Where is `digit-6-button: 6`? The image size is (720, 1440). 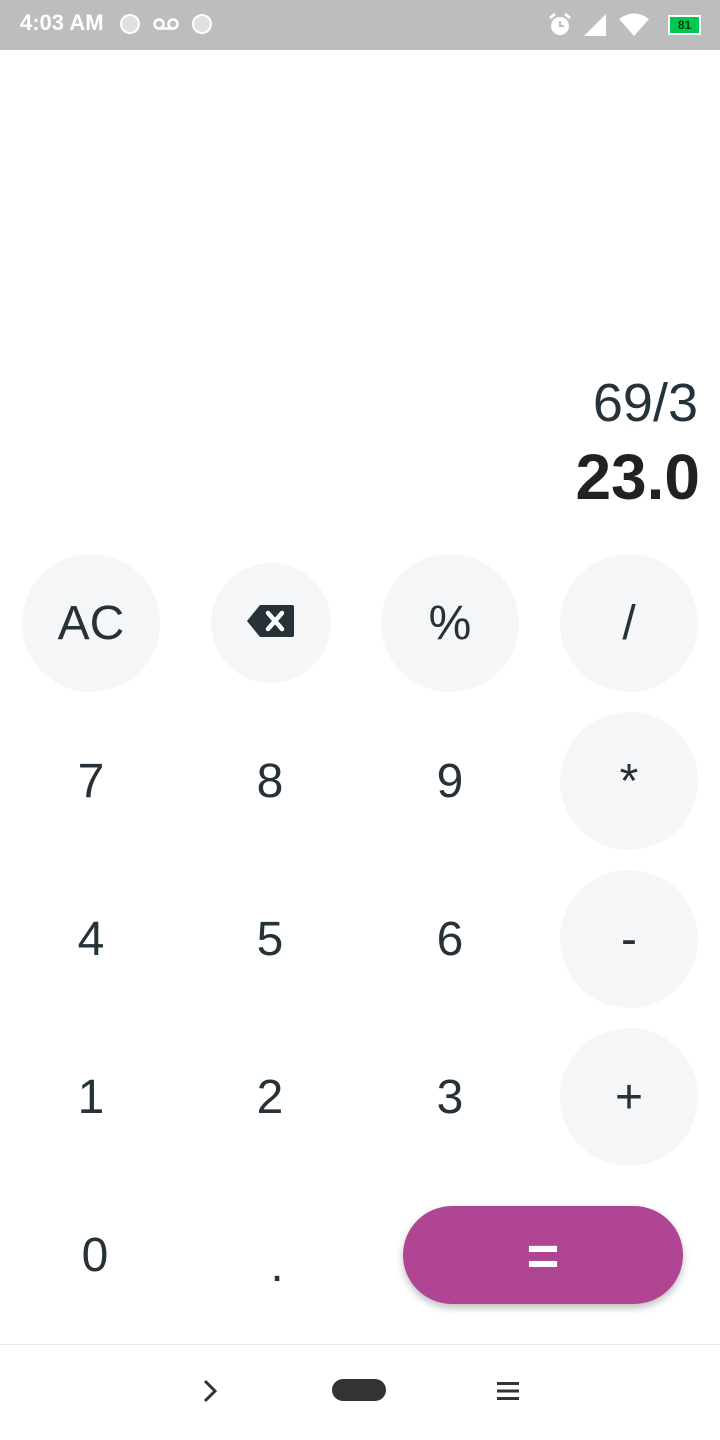
digit-6-button: 6 is located at coordinates (450, 939).